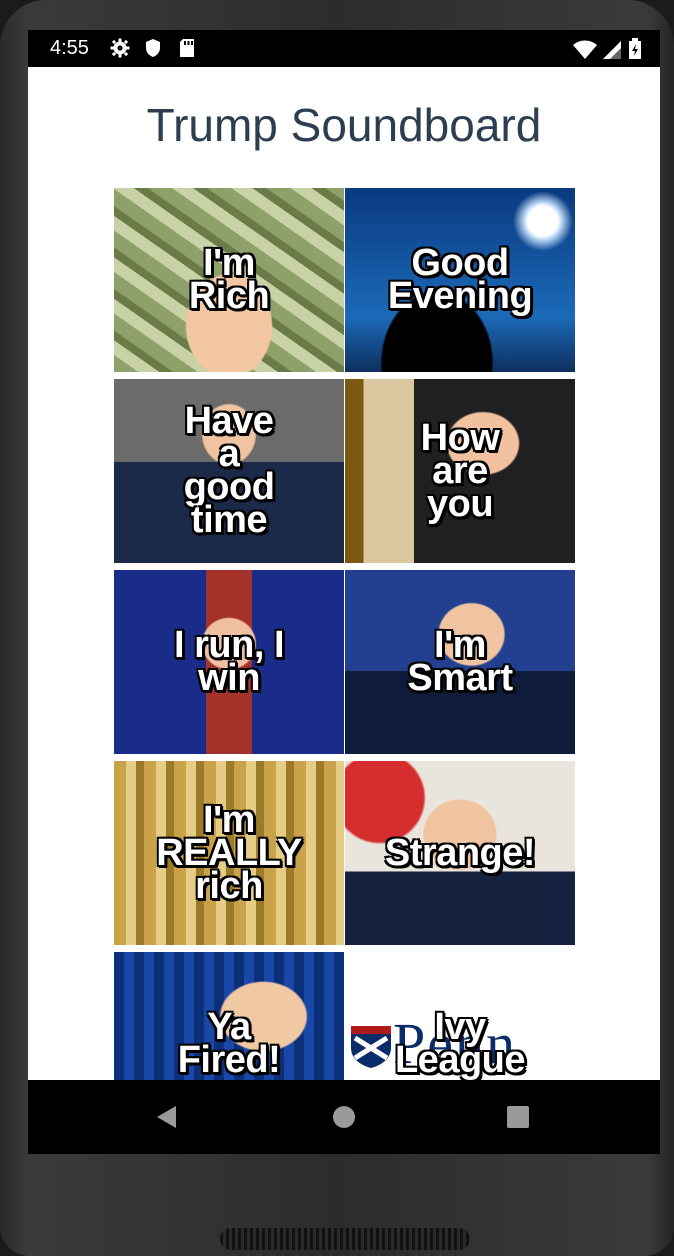 The width and height of the screenshot is (674, 1256). What do you see at coordinates (518, 1119) in the screenshot?
I see `recents-icon` at bounding box center [518, 1119].